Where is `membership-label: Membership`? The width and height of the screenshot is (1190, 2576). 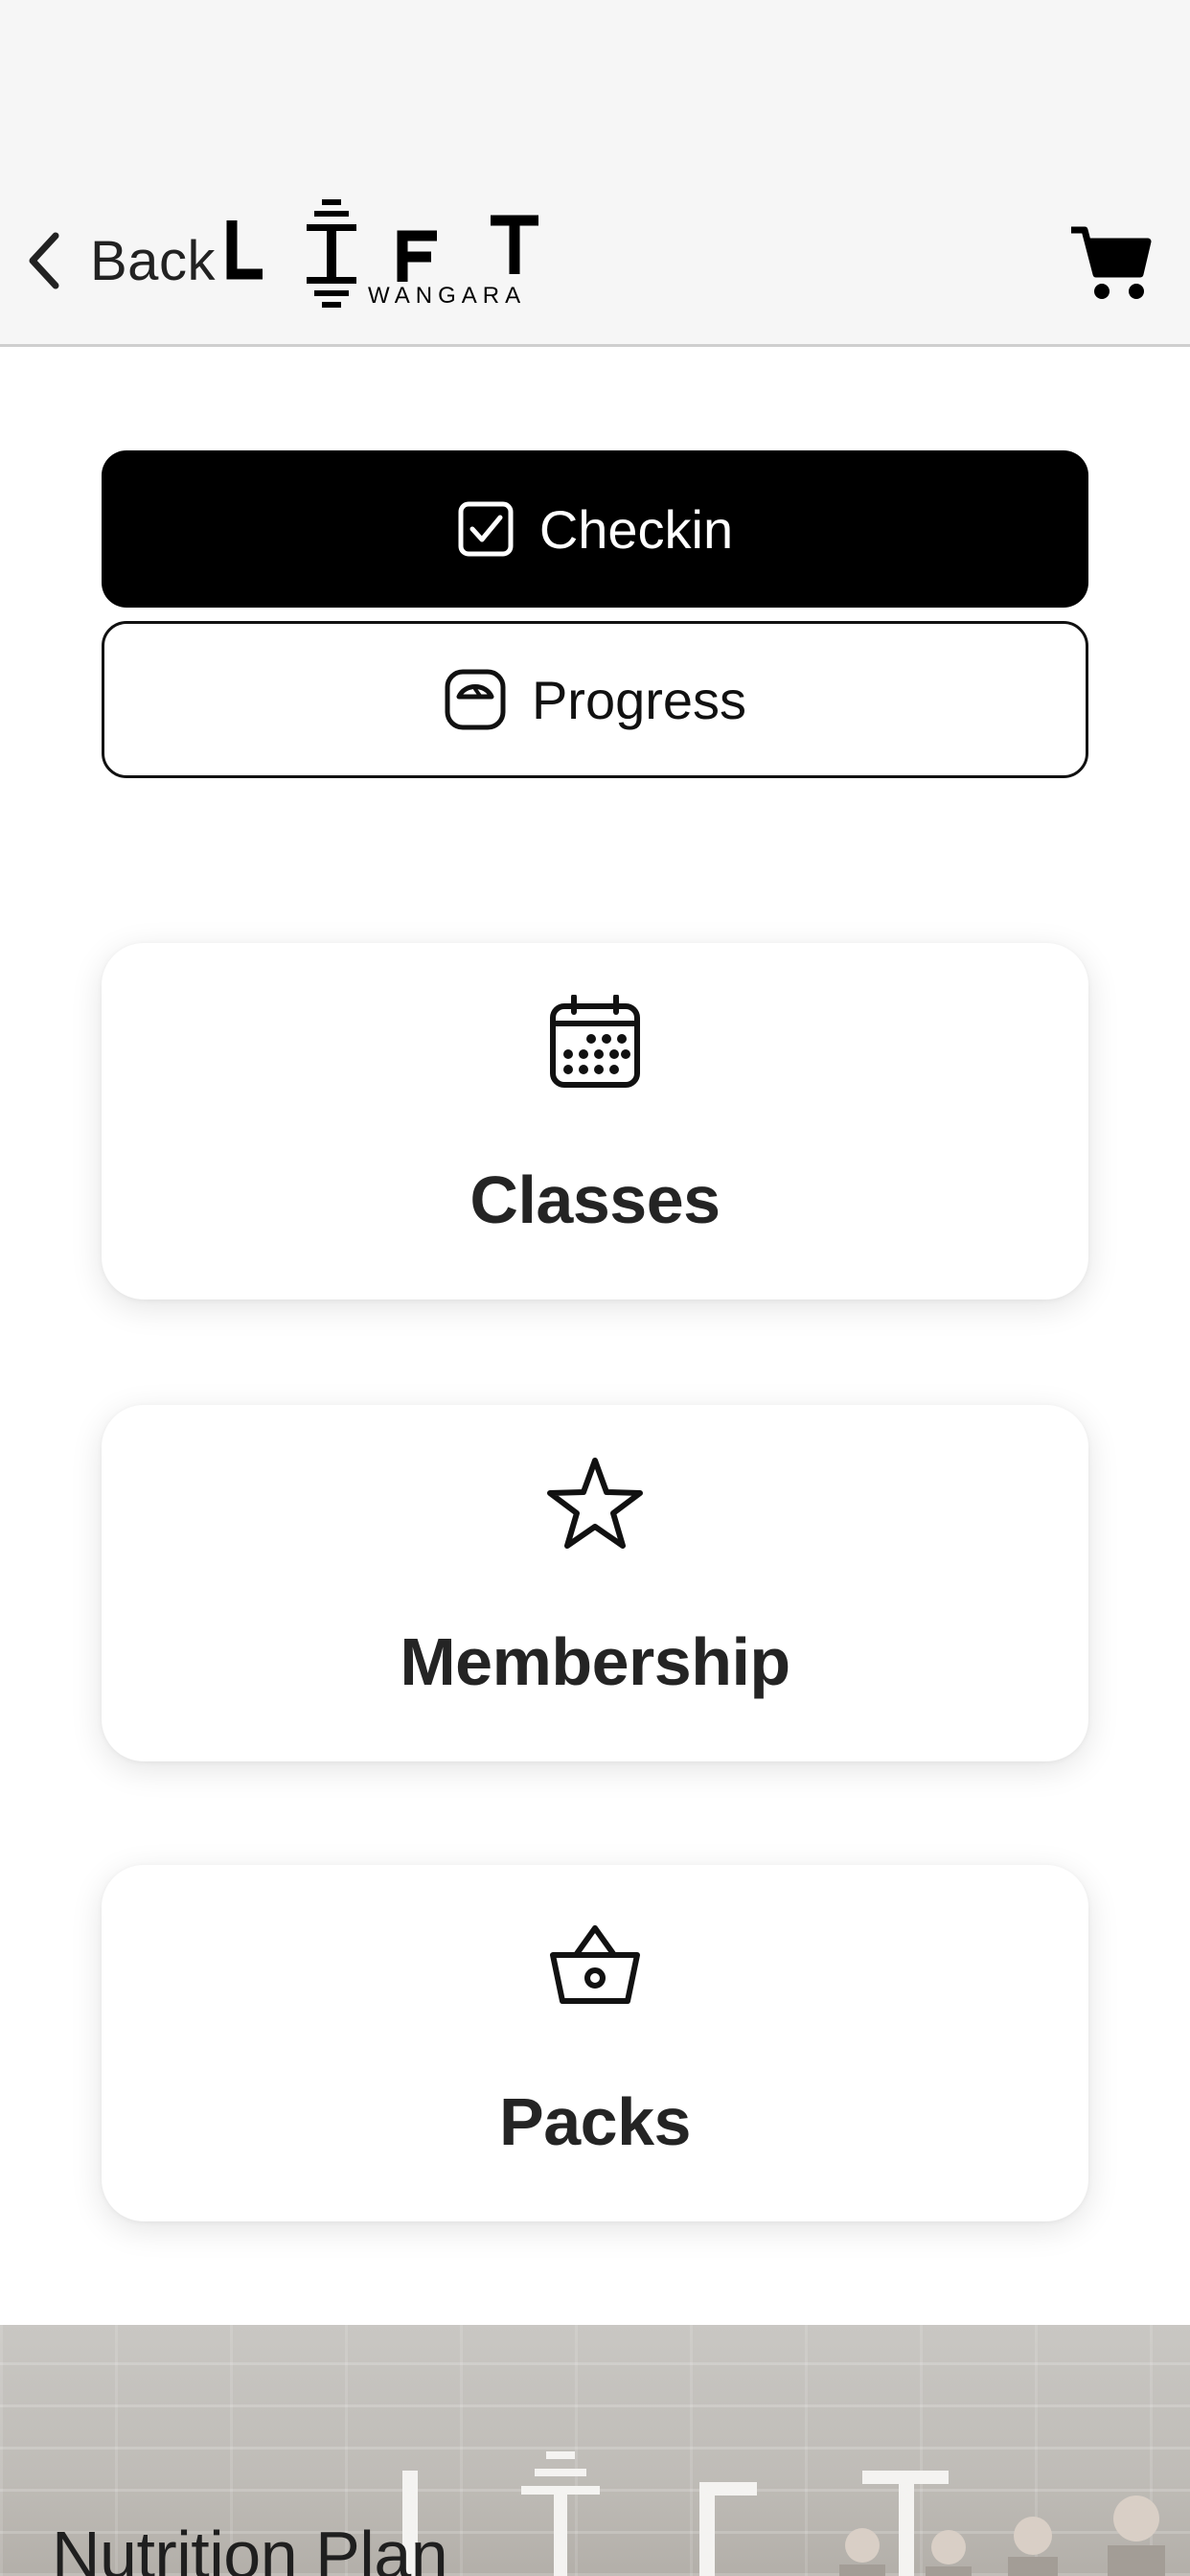
membership-label: Membership is located at coordinates (595, 1661).